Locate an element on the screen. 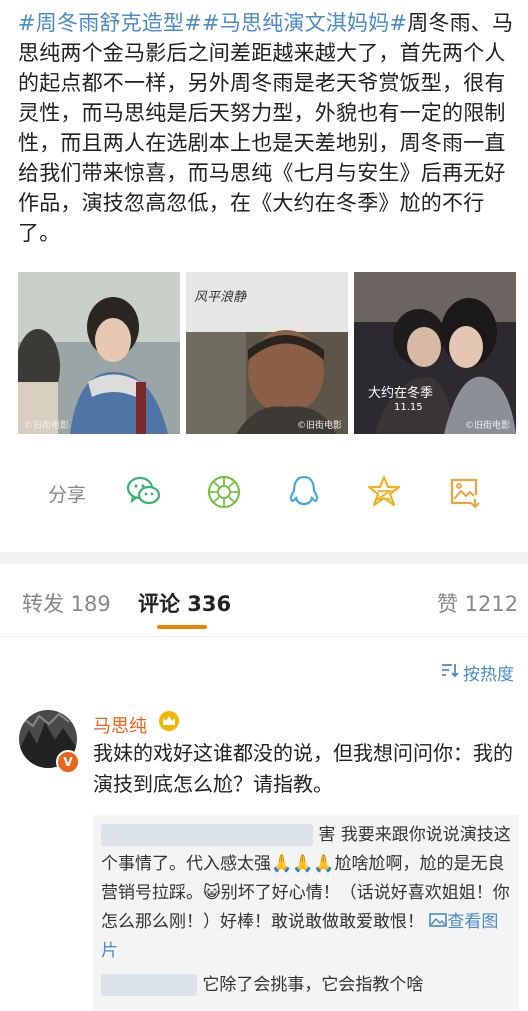 The image size is (528, 1011). reply-item: 它除了会挑事，它会指教个啥 is located at coordinates (306, 985).